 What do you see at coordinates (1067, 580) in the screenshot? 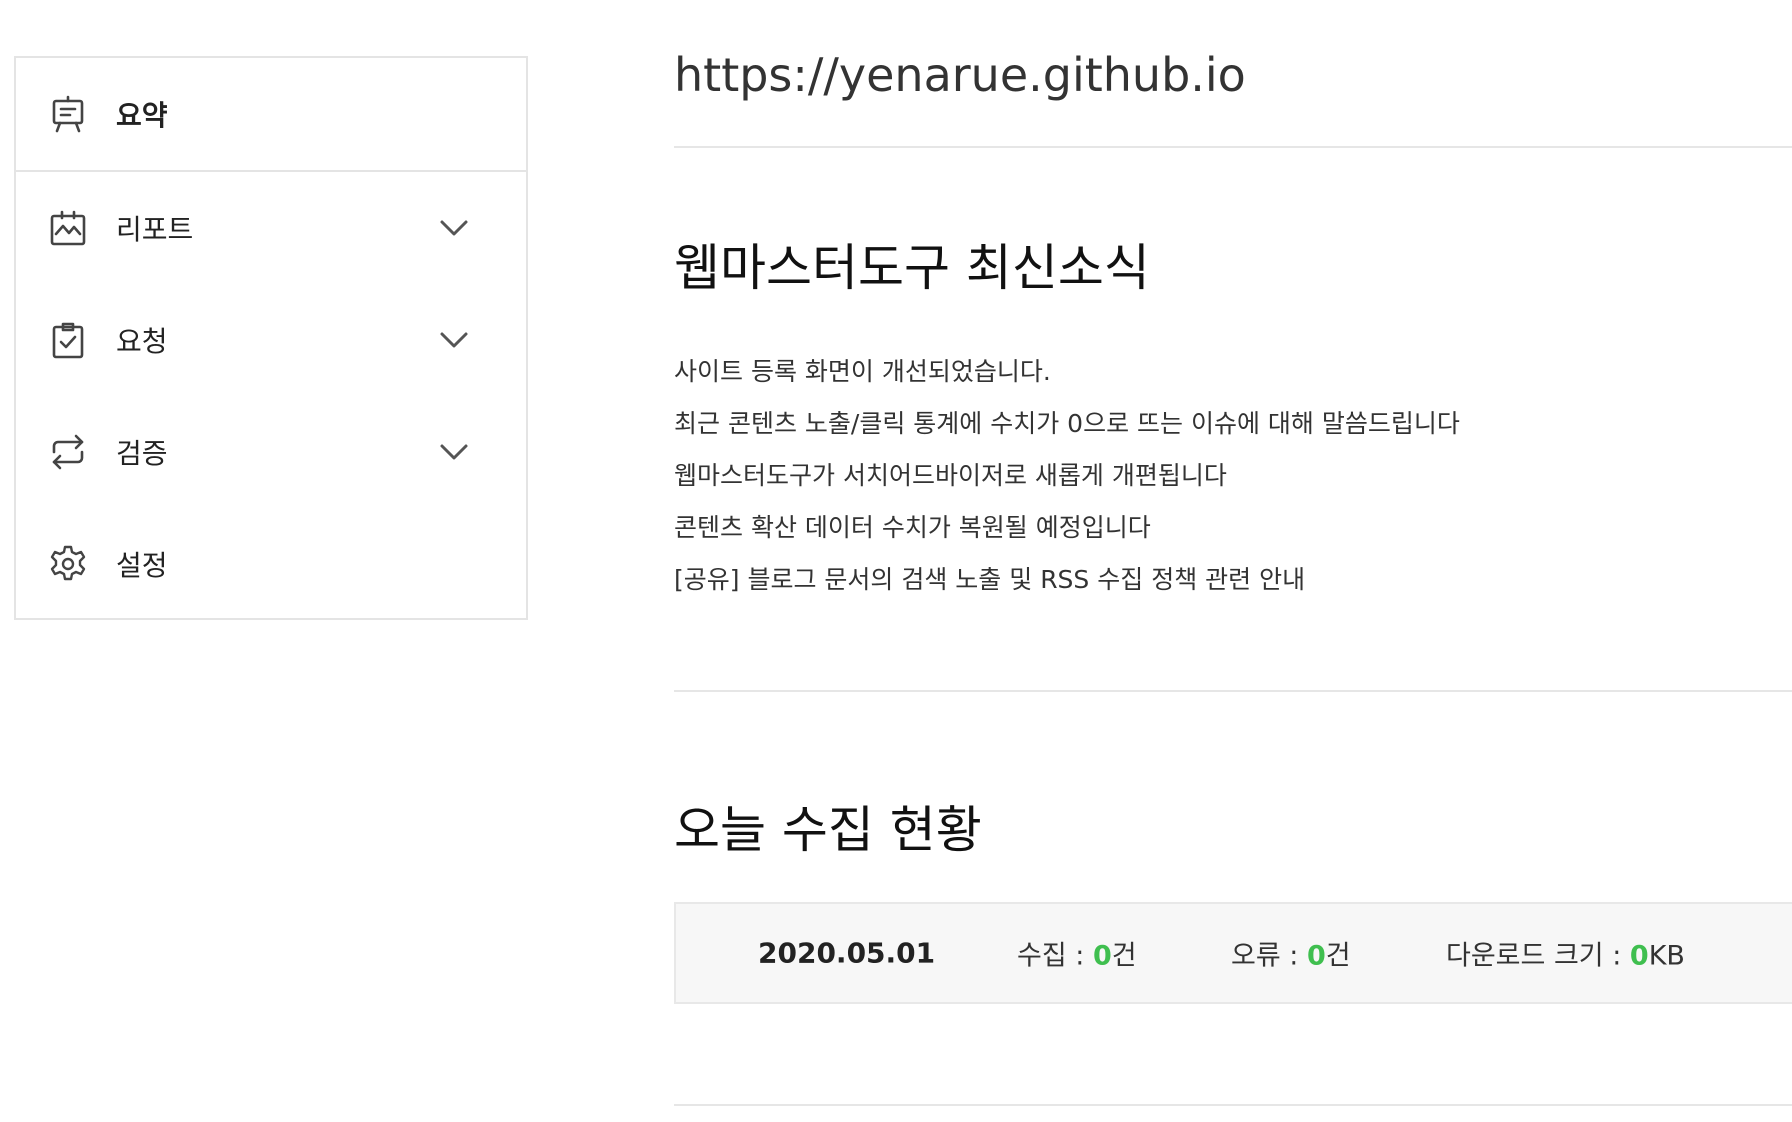
I see `news-item: [공유] 블로그 문서의 검색 노출 및 RSS 수집 정책 관련 안내` at bounding box center [1067, 580].